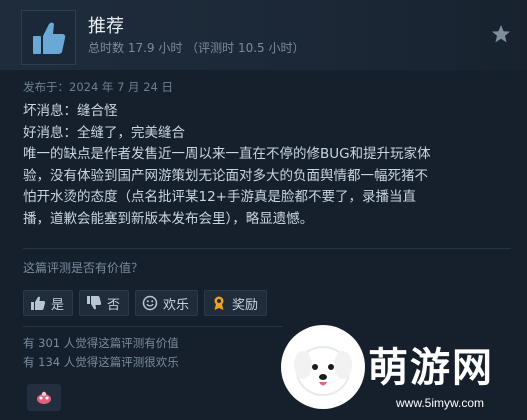  I want to click on posted-date: 发布于：2024 年 7 月 24 日, so click(98, 87).